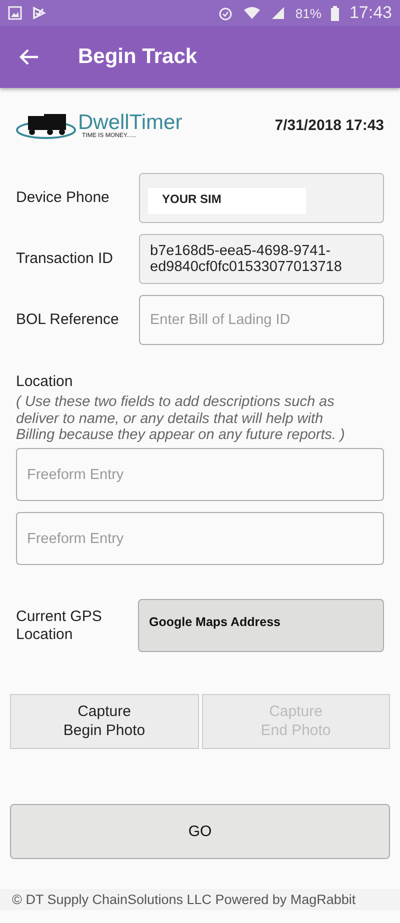 This screenshot has width=400, height=923. I want to click on brand-name: DwellTimer, so click(130, 122).